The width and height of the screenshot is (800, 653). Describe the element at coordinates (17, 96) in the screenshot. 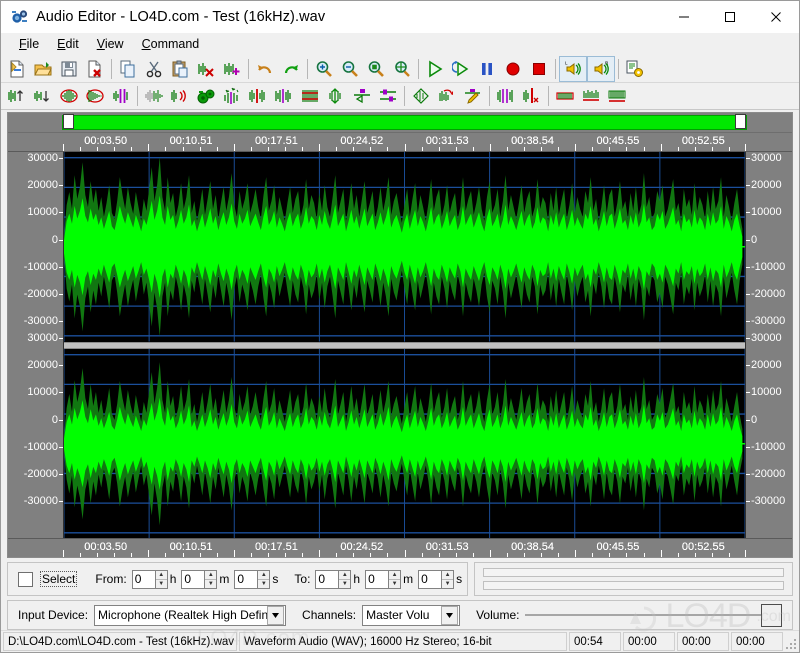

I see `amplify-up-button` at that location.